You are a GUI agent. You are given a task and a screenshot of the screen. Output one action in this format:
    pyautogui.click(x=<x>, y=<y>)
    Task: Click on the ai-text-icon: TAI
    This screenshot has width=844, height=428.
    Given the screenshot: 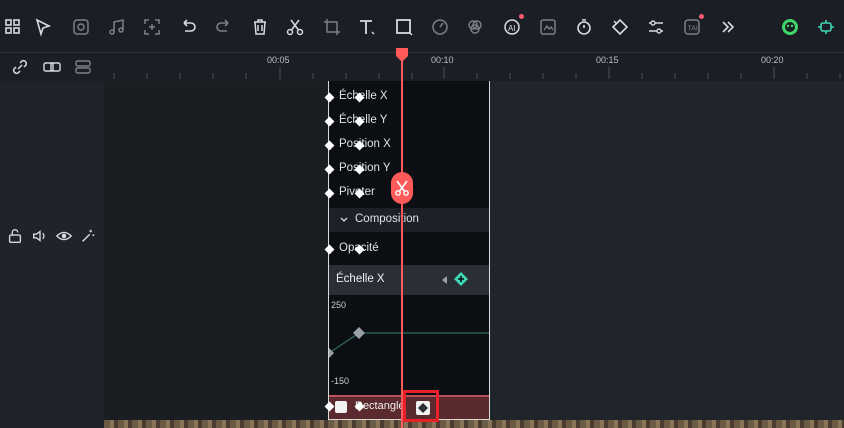 What is the action you would take?
    pyautogui.click(x=692, y=26)
    